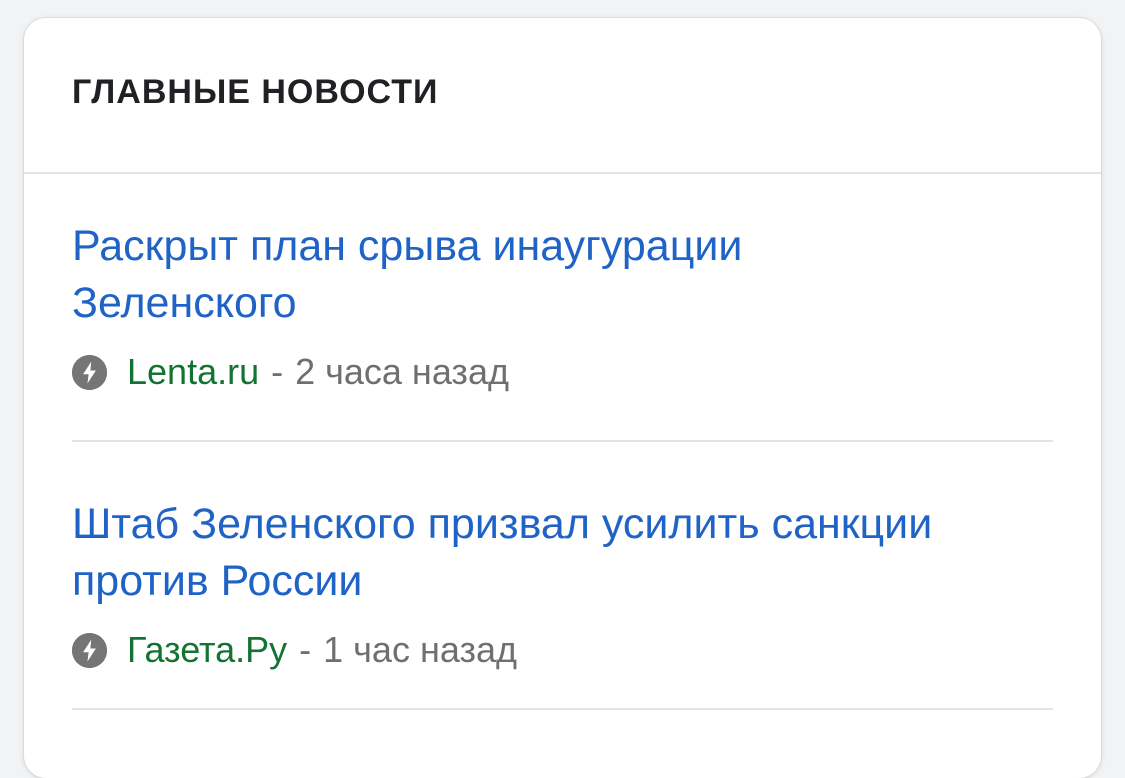 This screenshot has width=1125, height=778. I want to click on news-meta: Lenta.ru - 2 часа назад, so click(562, 372).